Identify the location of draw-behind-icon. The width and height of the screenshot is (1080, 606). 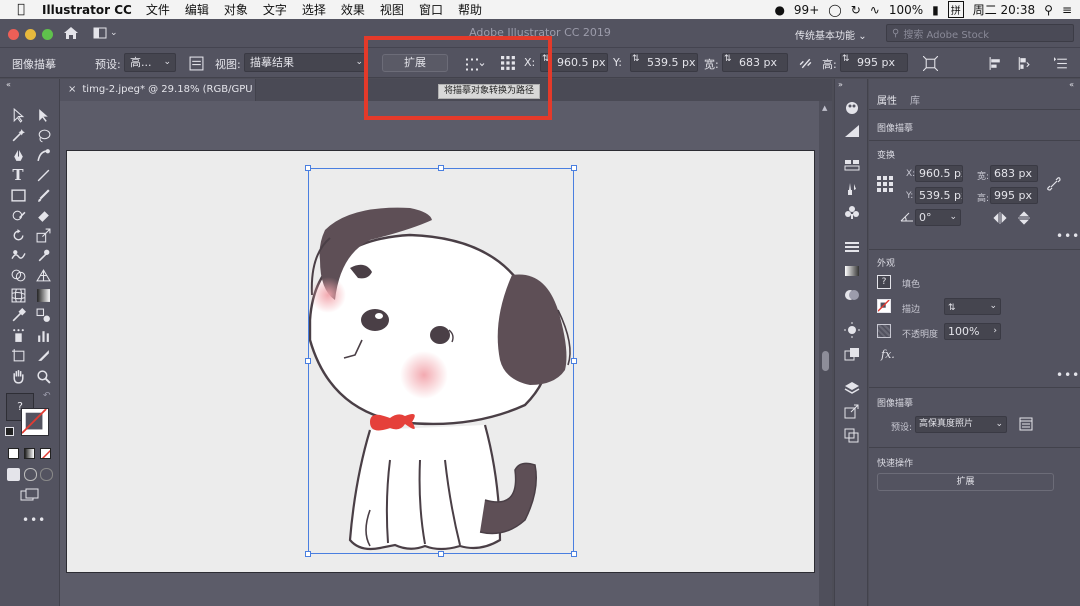
(30, 474).